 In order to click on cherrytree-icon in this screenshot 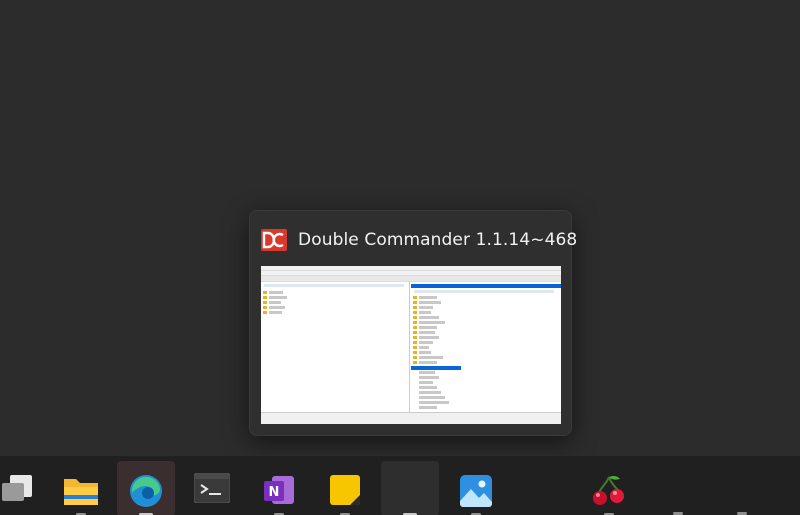, I will do `click(609, 493)`.